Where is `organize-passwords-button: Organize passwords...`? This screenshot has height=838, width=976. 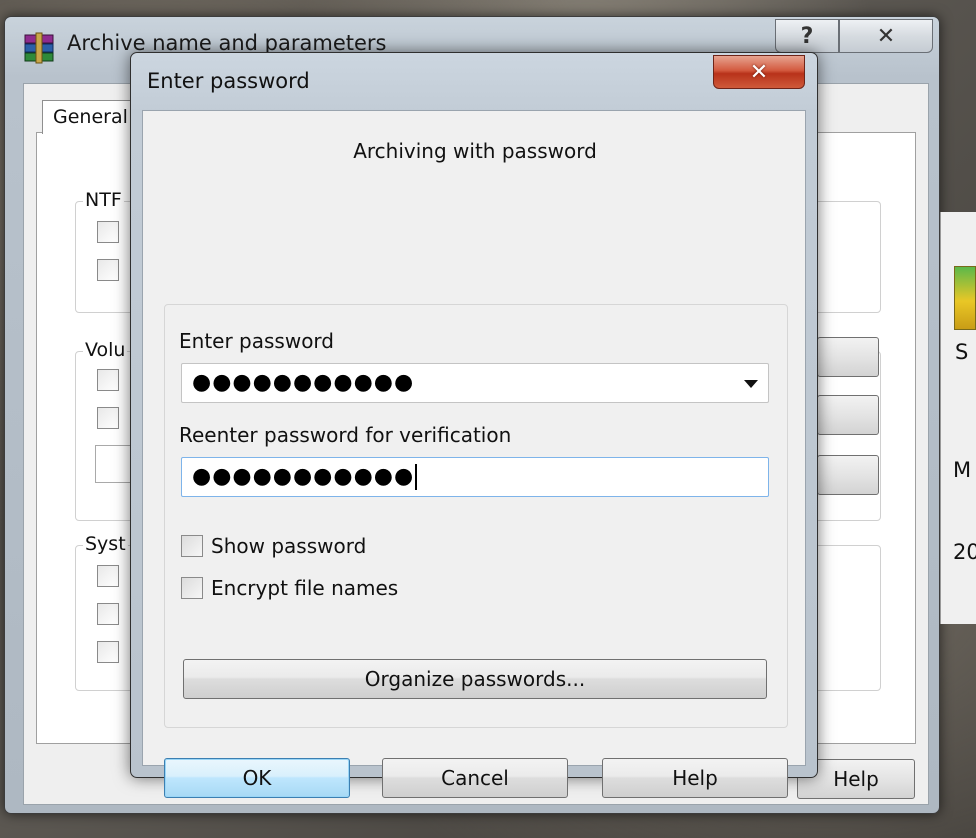
organize-passwords-button: Organize passwords... is located at coordinates (475, 679).